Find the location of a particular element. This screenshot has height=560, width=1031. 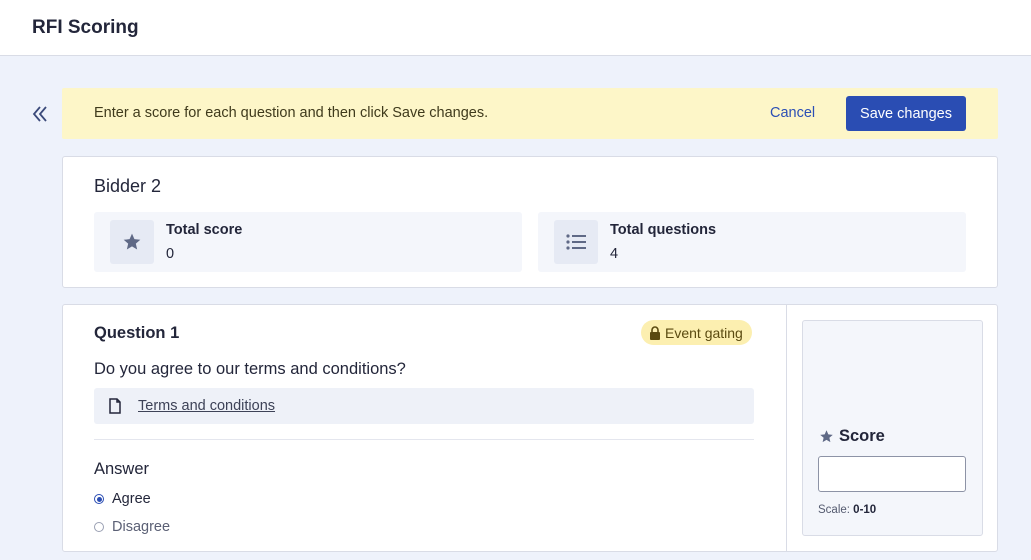

score-heading: Score is located at coordinates (852, 436).